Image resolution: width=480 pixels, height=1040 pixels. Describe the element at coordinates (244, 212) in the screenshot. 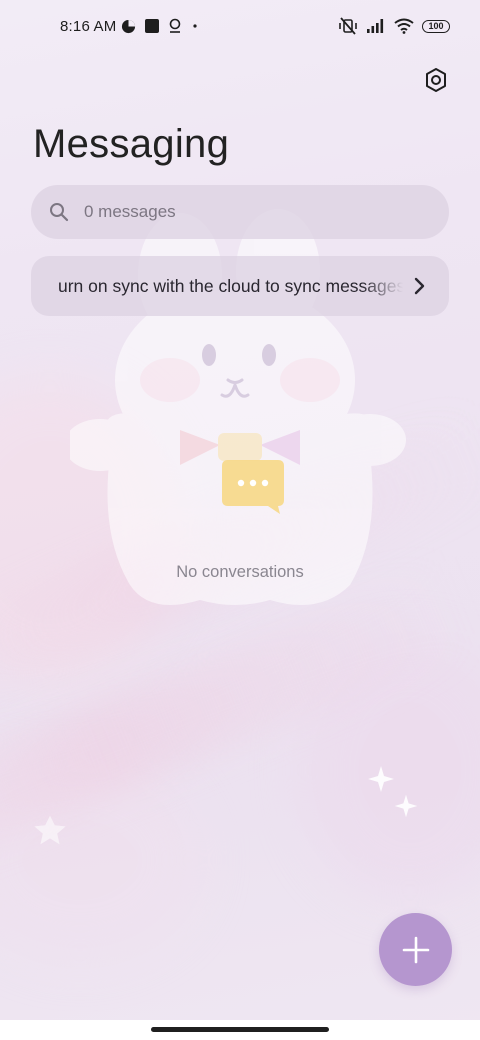

I see `search-input` at that location.